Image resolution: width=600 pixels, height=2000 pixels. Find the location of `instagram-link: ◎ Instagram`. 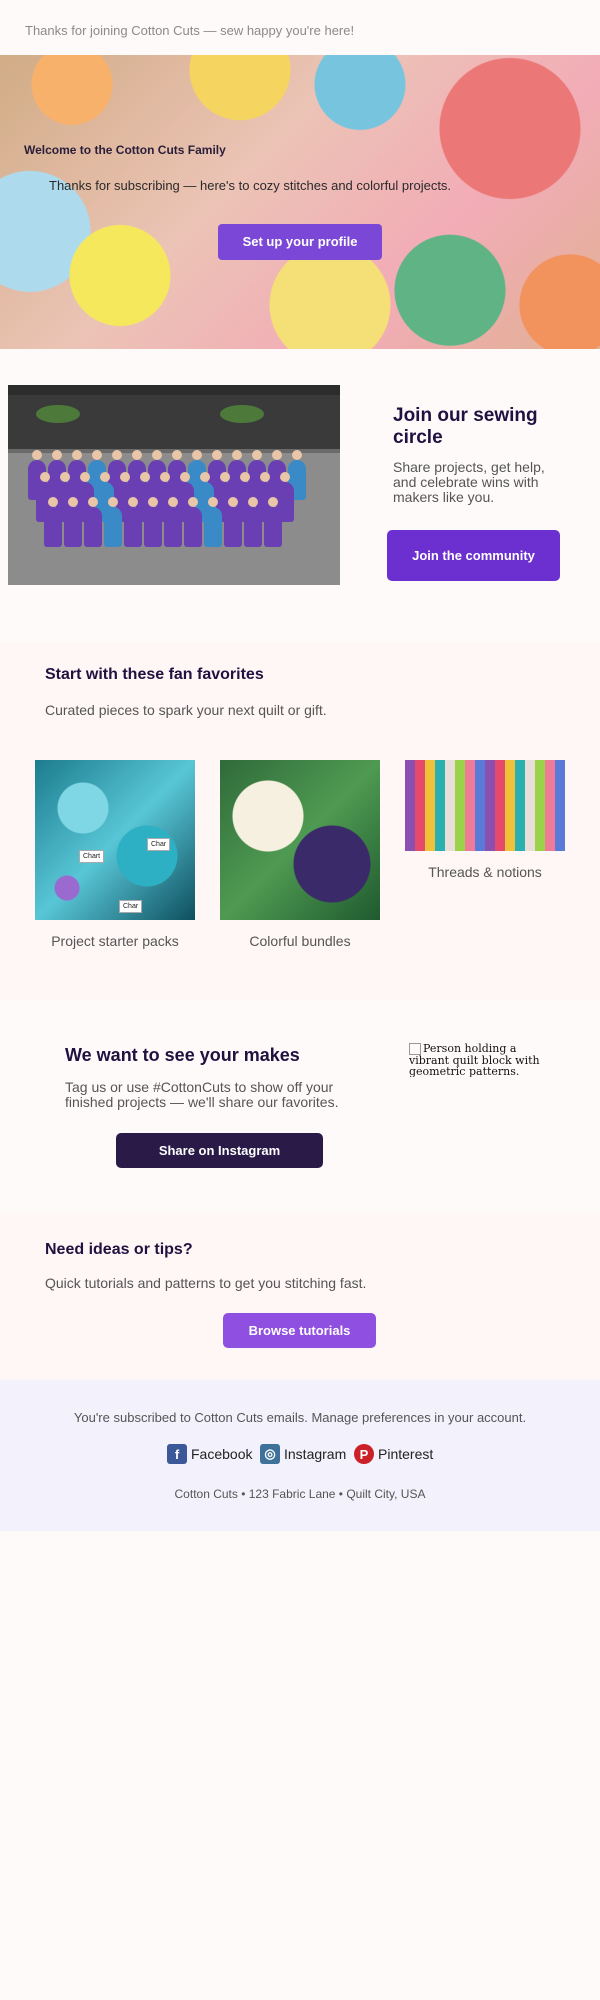

instagram-link: ◎ Instagram is located at coordinates (303, 1454).